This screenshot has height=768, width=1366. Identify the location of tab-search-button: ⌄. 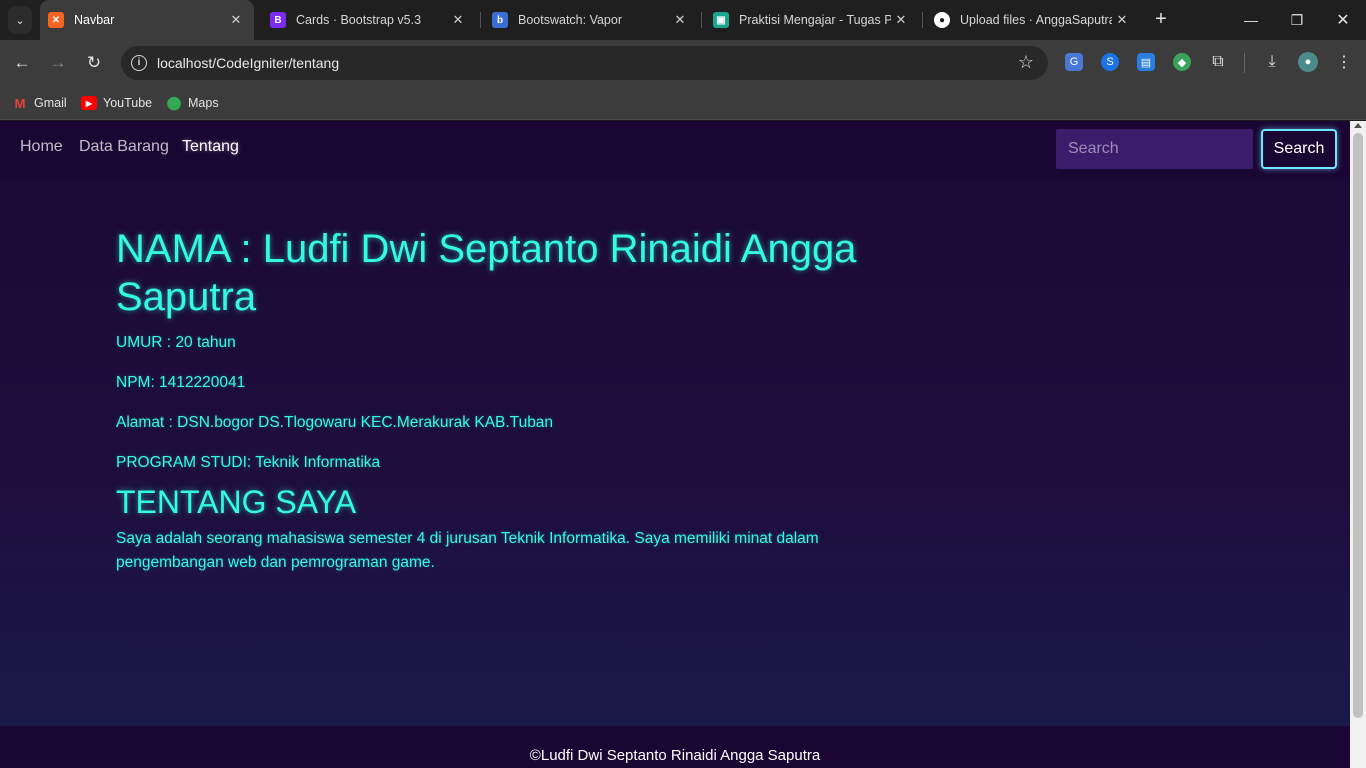
(20, 20).